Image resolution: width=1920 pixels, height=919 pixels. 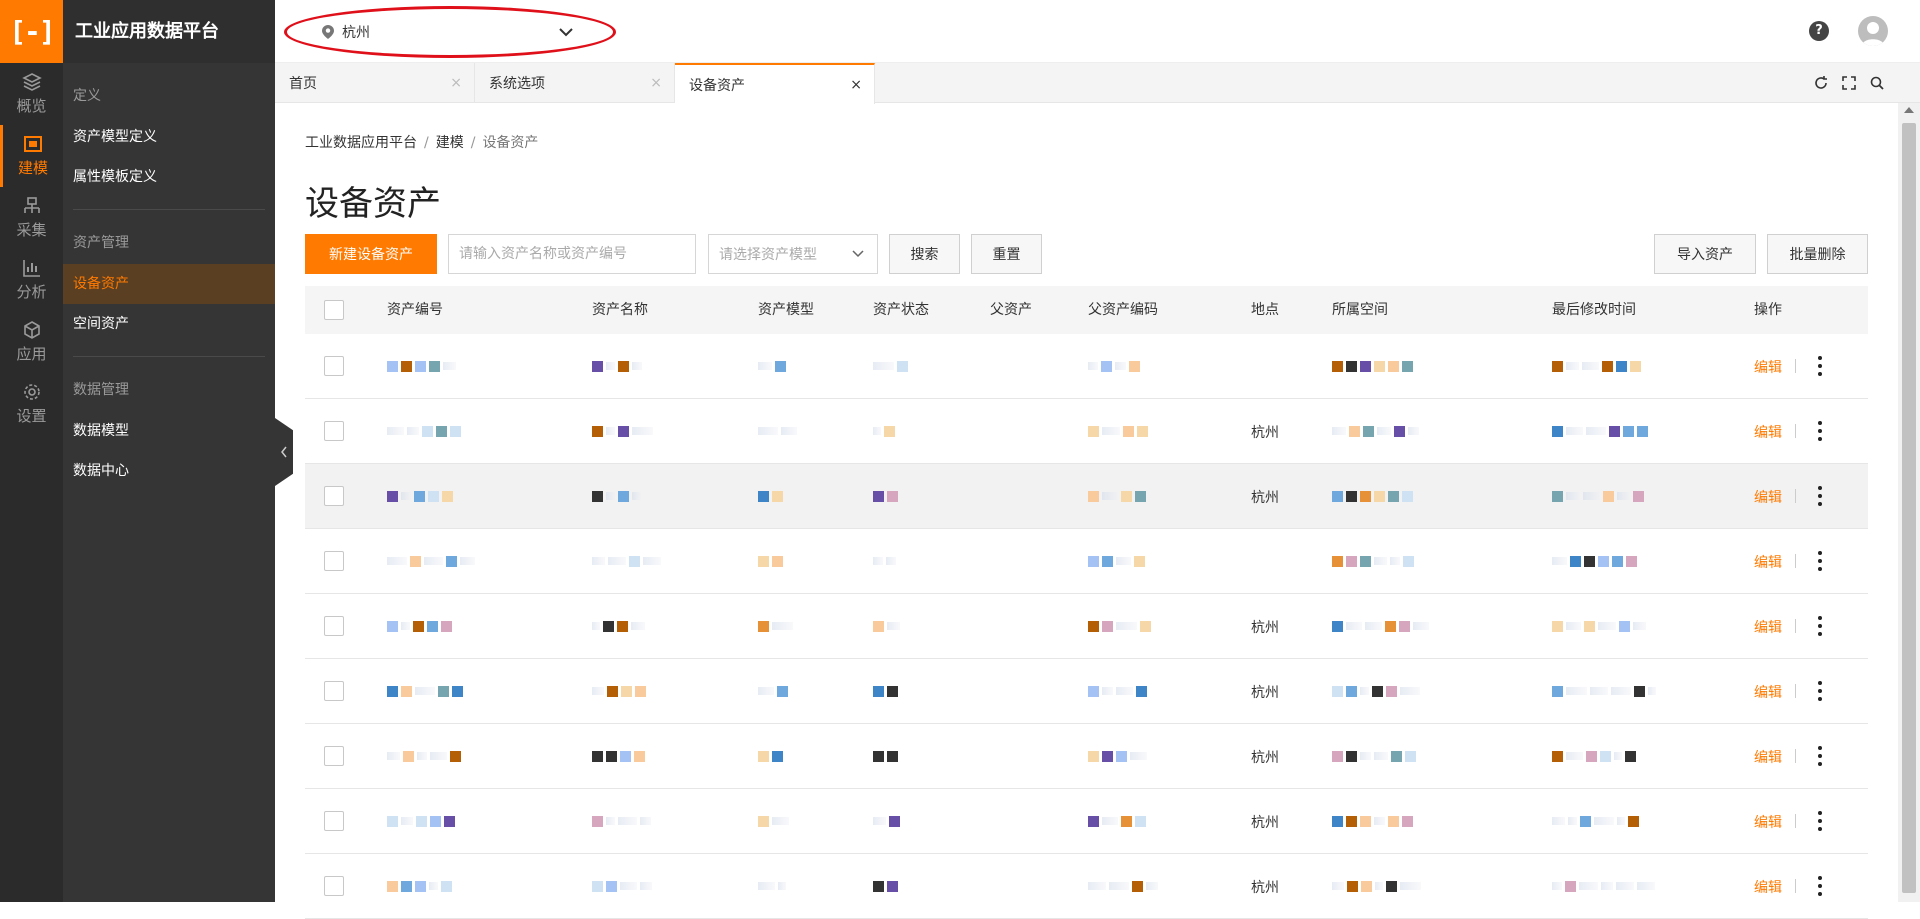 What do you see at coordinates (31, 218) in the screenshot?
I see `rail-item-collect: 采集` at bounding box center [31, 218].